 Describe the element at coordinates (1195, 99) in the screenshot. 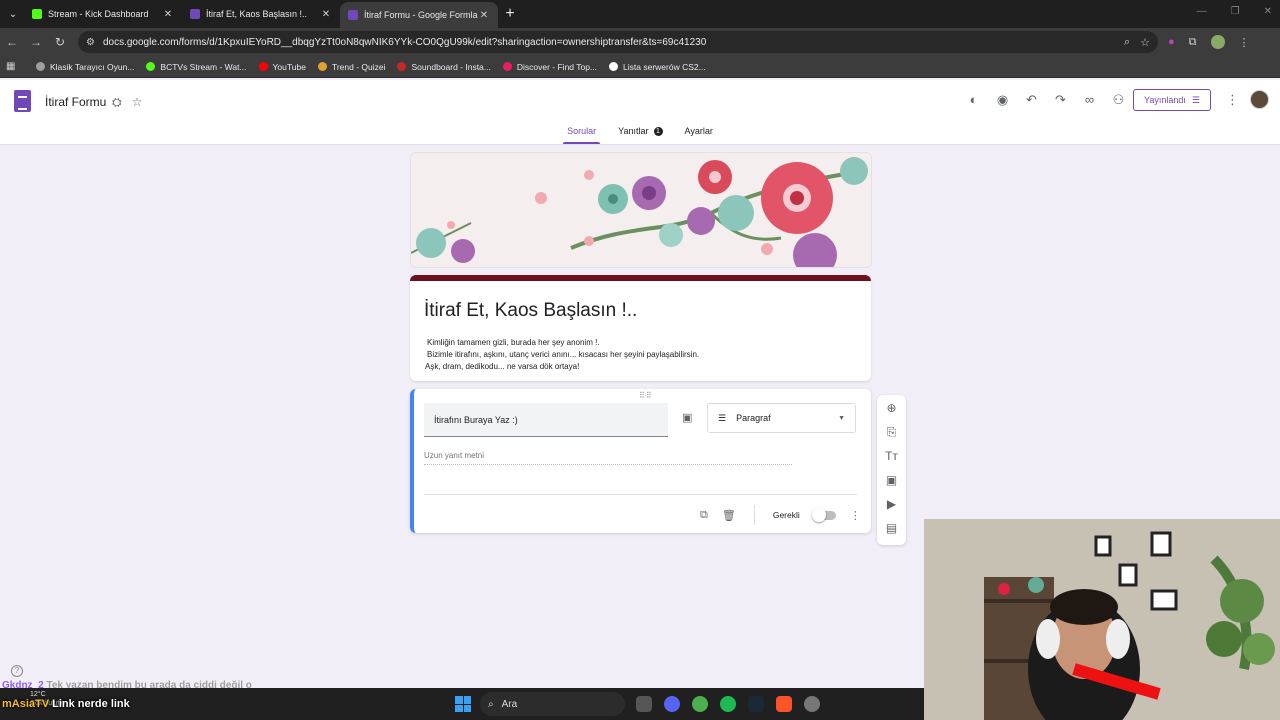

I see `publish-settings-icon: ☰` at that location.